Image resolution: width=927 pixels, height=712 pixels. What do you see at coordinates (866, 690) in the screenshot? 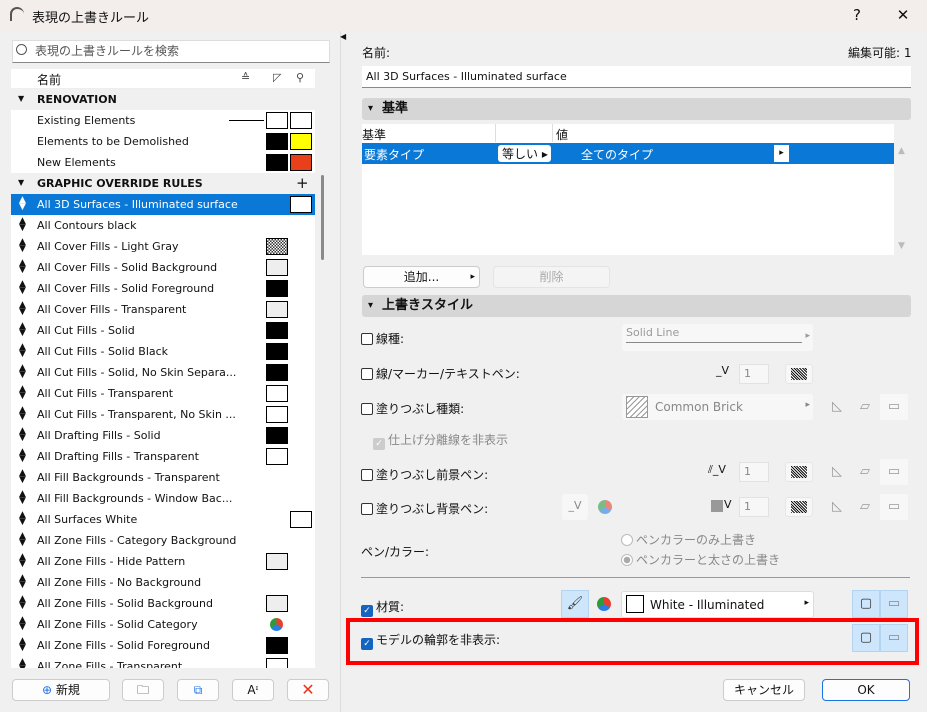
I see `ok-button: OK` at bounding box center [866, 690].